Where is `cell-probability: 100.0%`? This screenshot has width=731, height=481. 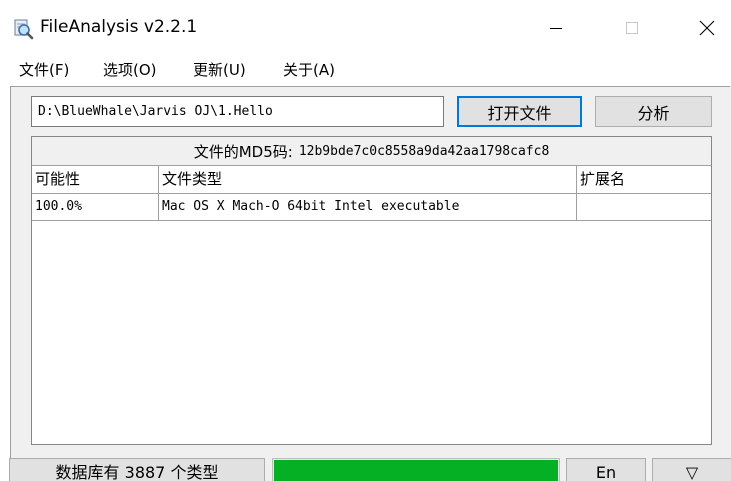
cell-probability: 100.0% is located at coordinates (95, 207).